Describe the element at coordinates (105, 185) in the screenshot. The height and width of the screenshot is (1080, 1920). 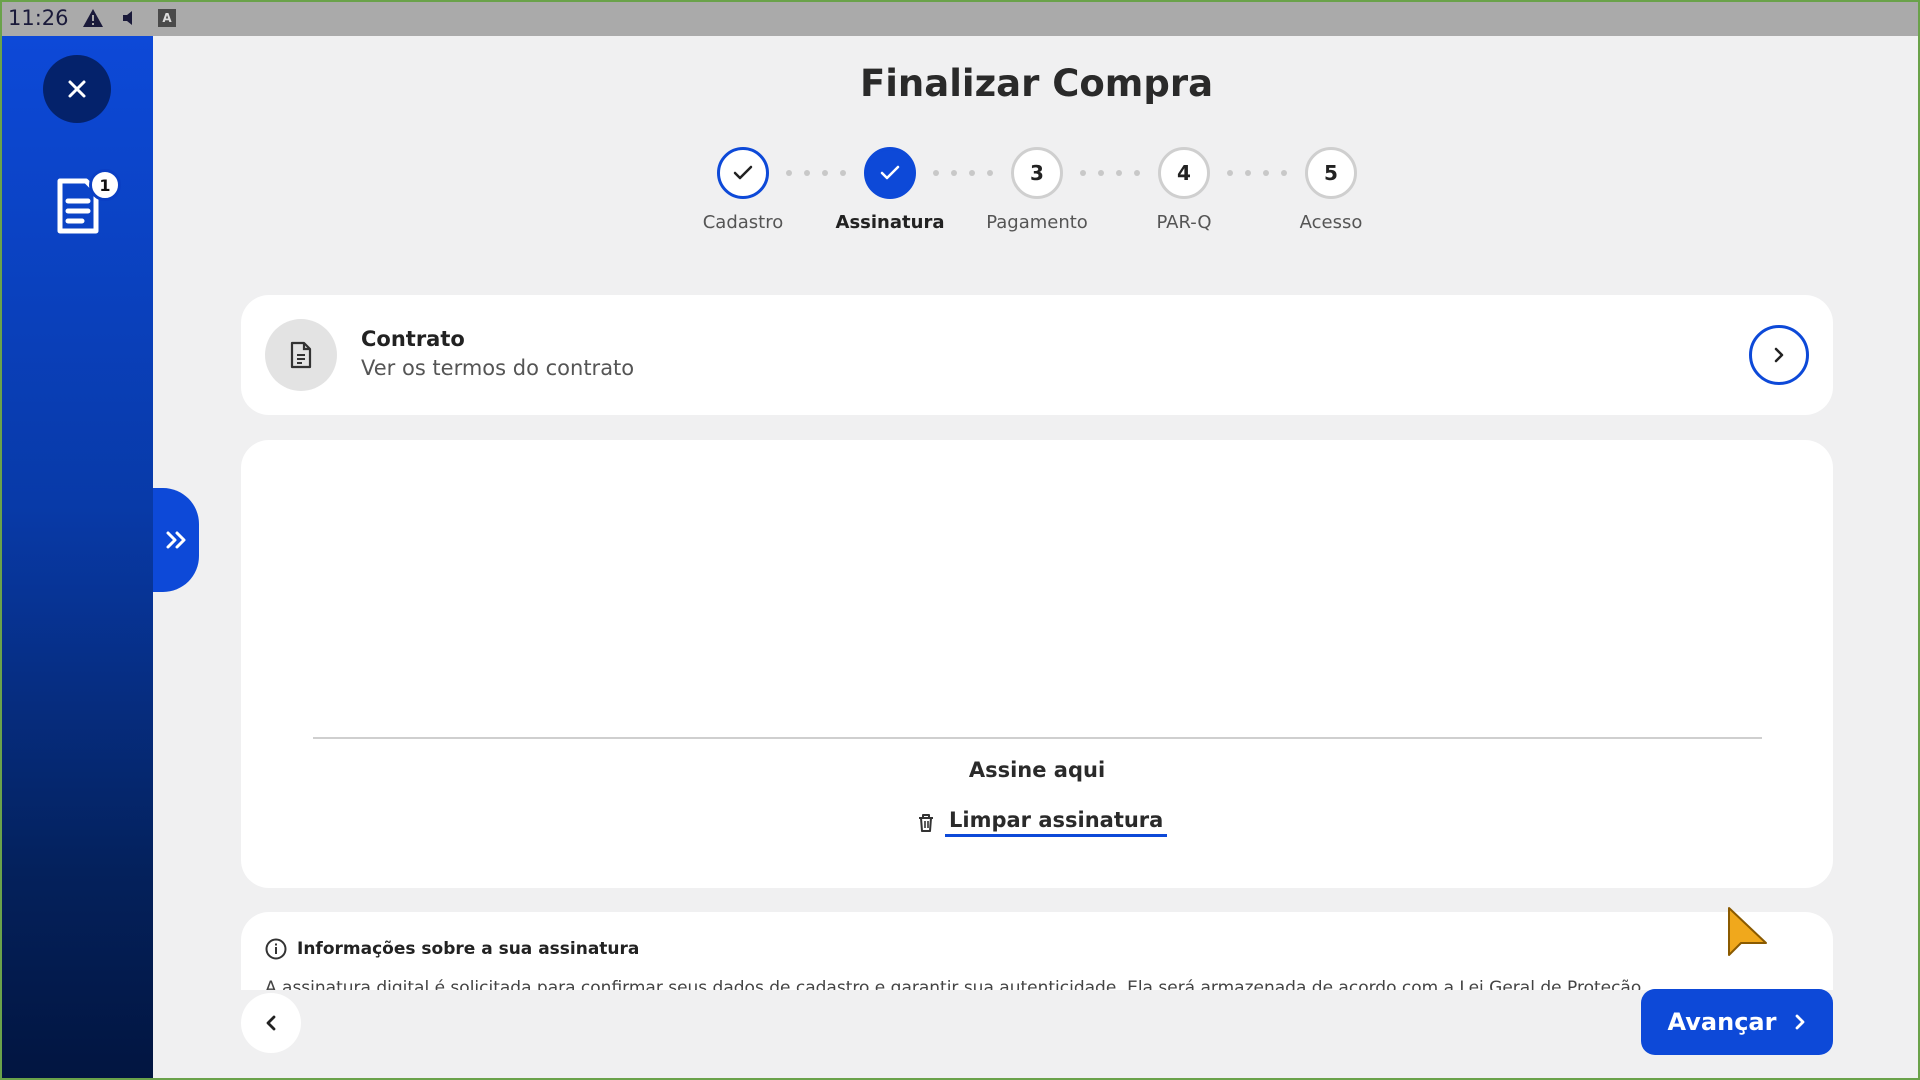
I see `documents-count-badge: 1` at that location.